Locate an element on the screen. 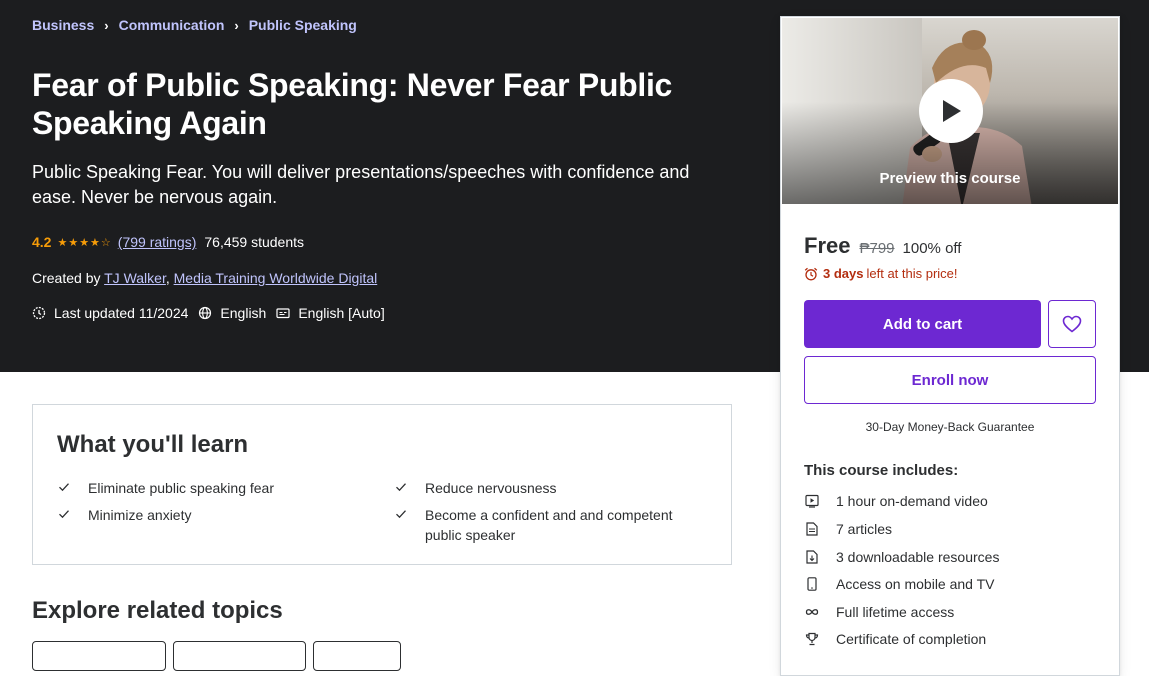 This screenshot has height=676, width=1149. include-item-label: 3 downloadable resources is located at coordinates (918, 557).